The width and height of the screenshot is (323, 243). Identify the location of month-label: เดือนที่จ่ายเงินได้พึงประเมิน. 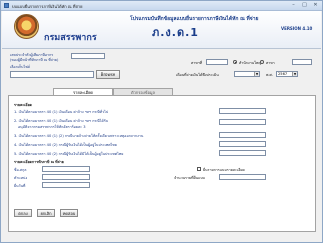
(197, 75).